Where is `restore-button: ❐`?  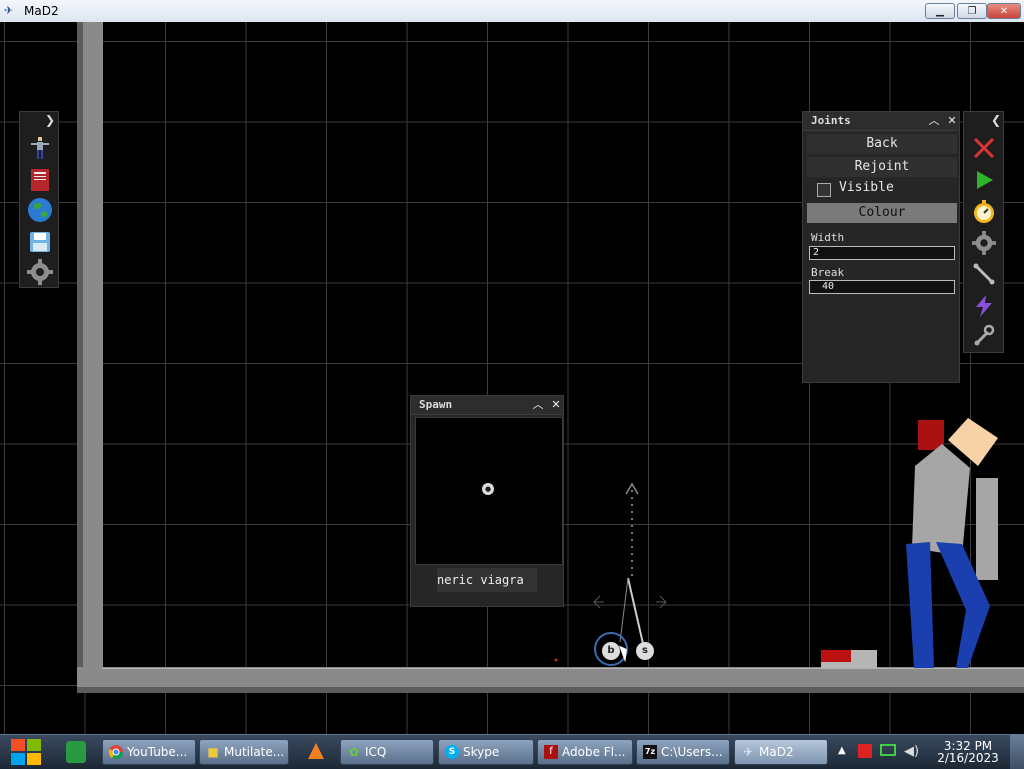
restore-button: ❐ is located at coordinates (972, 11).